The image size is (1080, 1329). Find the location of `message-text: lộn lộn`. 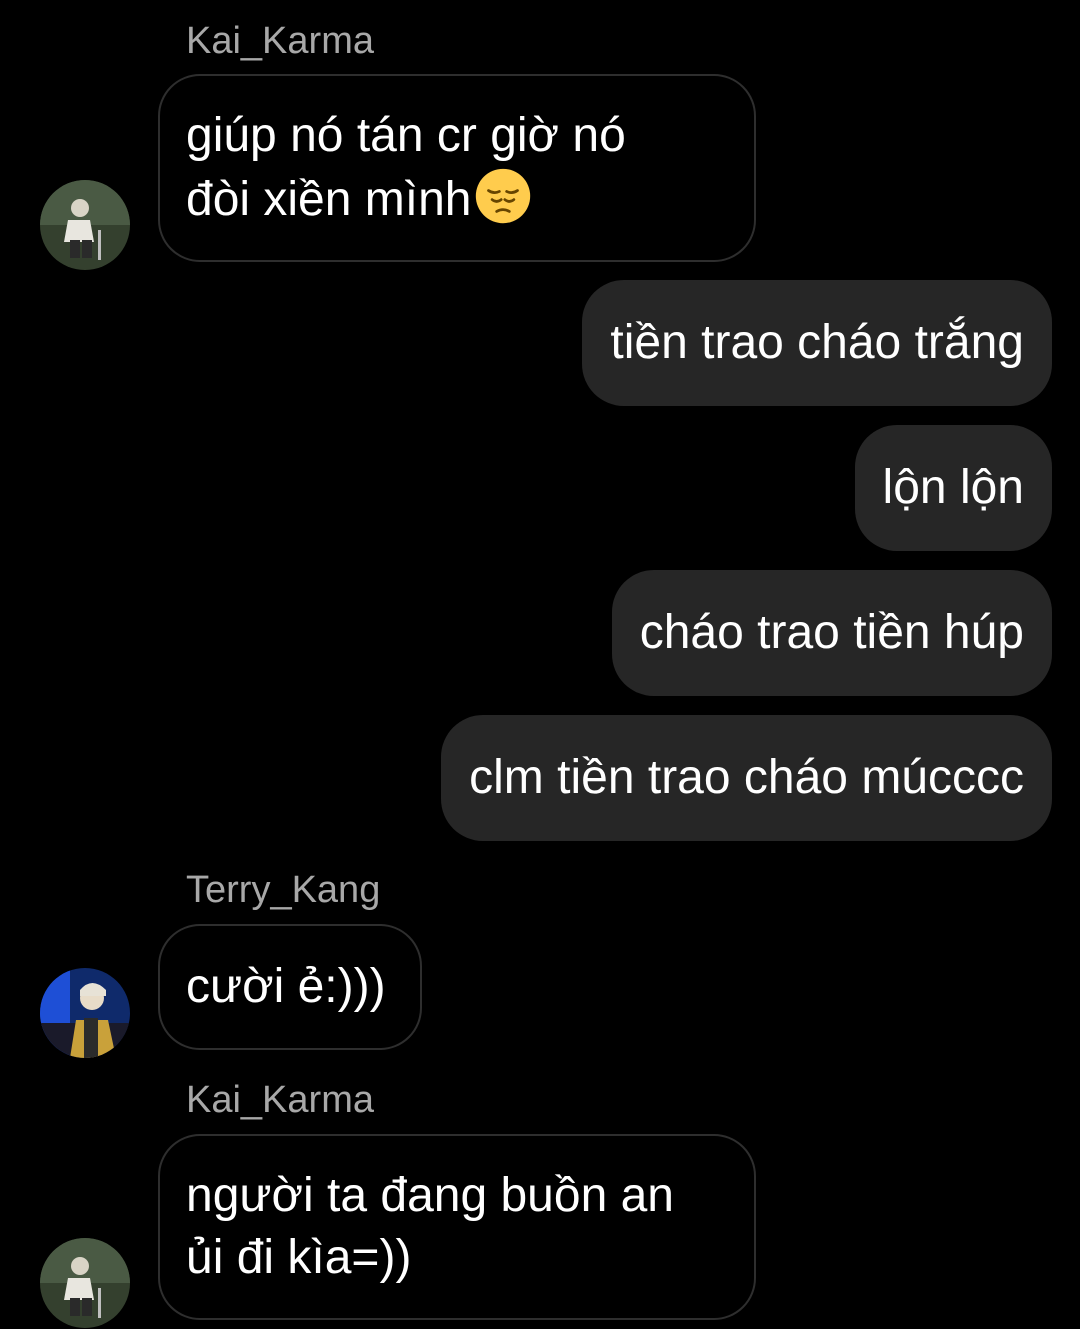

message-text: lộn lộn is located at coordinates (953, 487).